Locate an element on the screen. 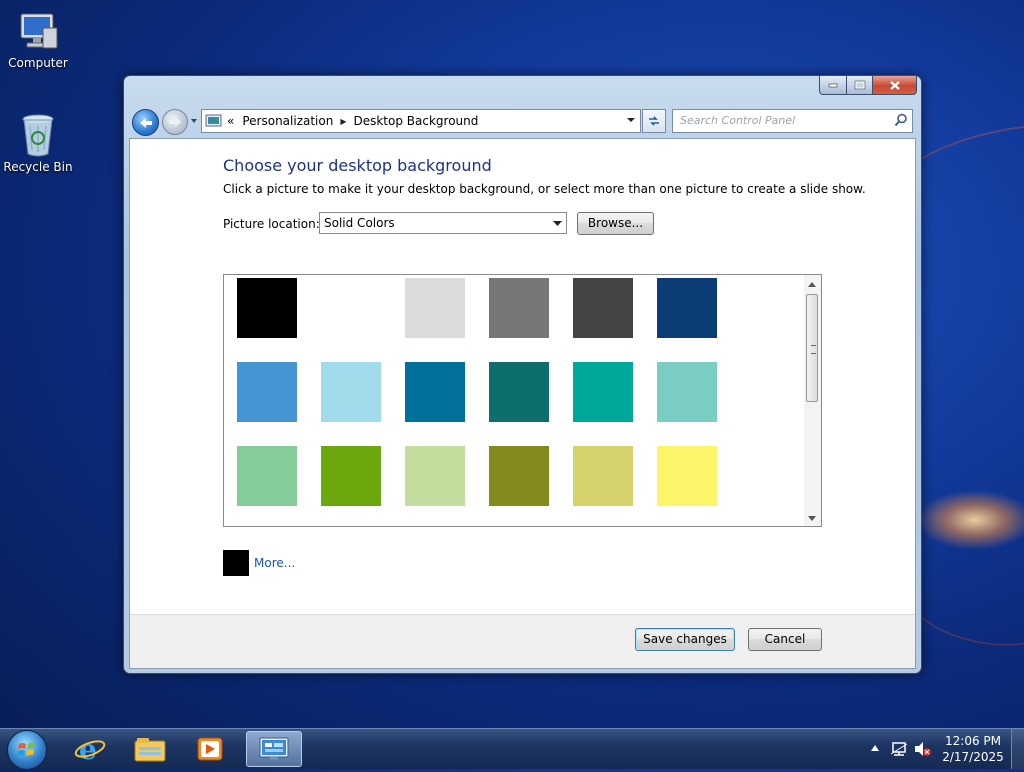 Image resolution: width=1024 pixels, height=772 pixels. picture-location-select: Solid Colors is located at coordinates (443, 223).